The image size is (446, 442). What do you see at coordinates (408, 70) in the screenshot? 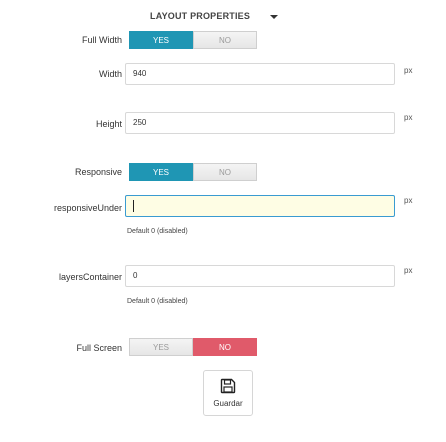
I see `width-unit: px` at bounding box center [408, 70].